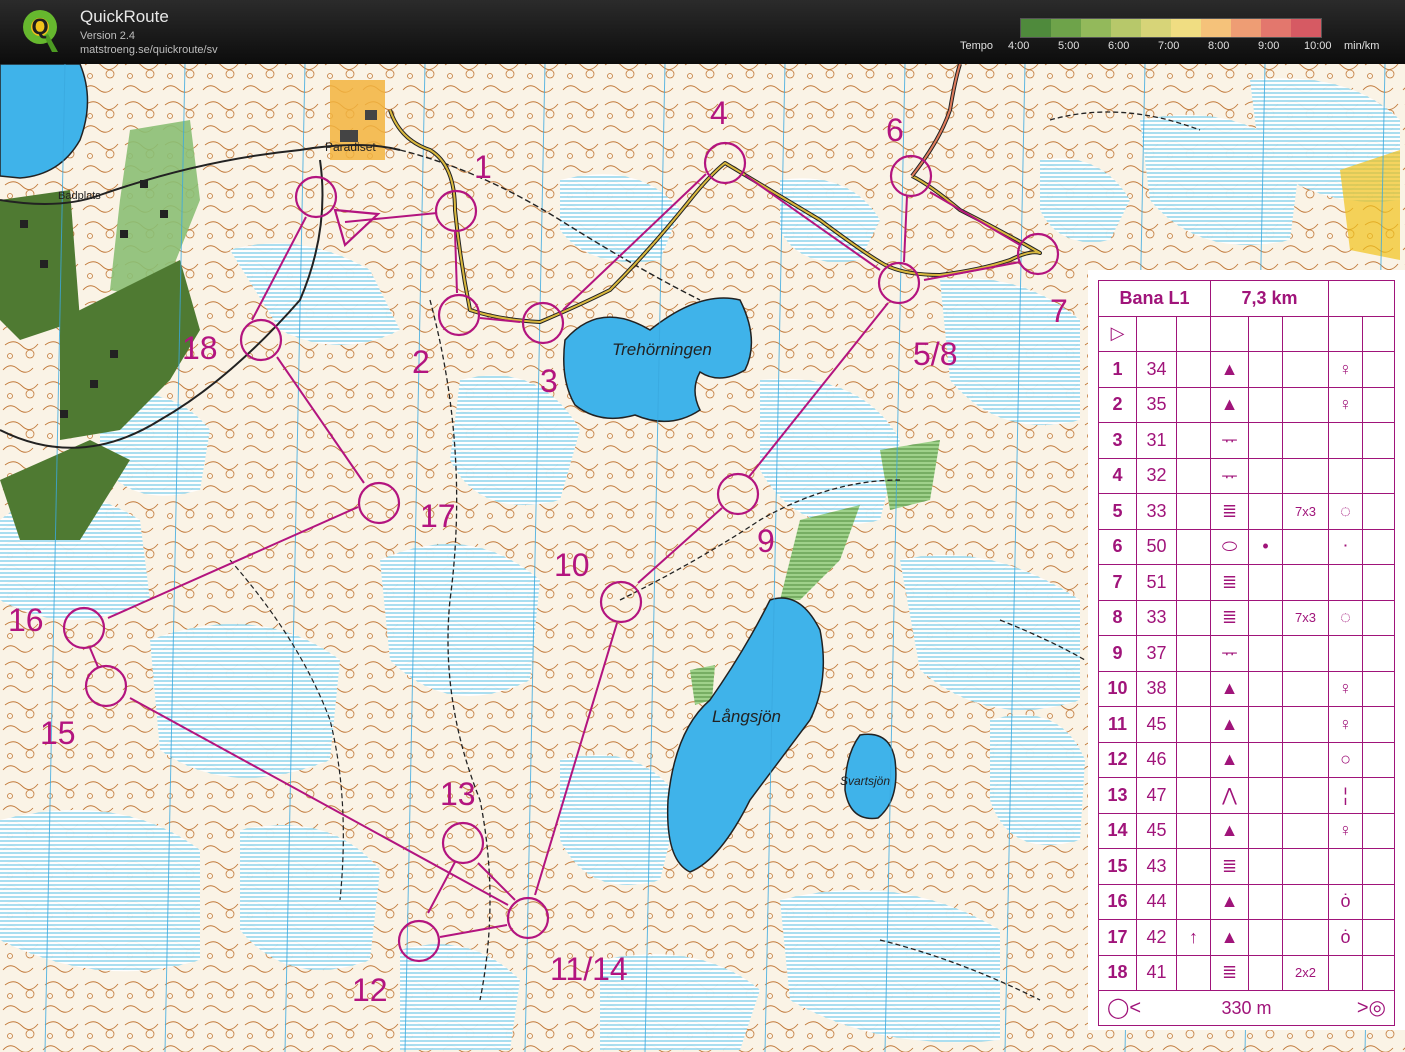 The image size is (1405, 1052). What do you see at coordinates (1219, 46) in the screenshot?
I see `tempo-tick: 8:00` at bounding box center [1219, 46].